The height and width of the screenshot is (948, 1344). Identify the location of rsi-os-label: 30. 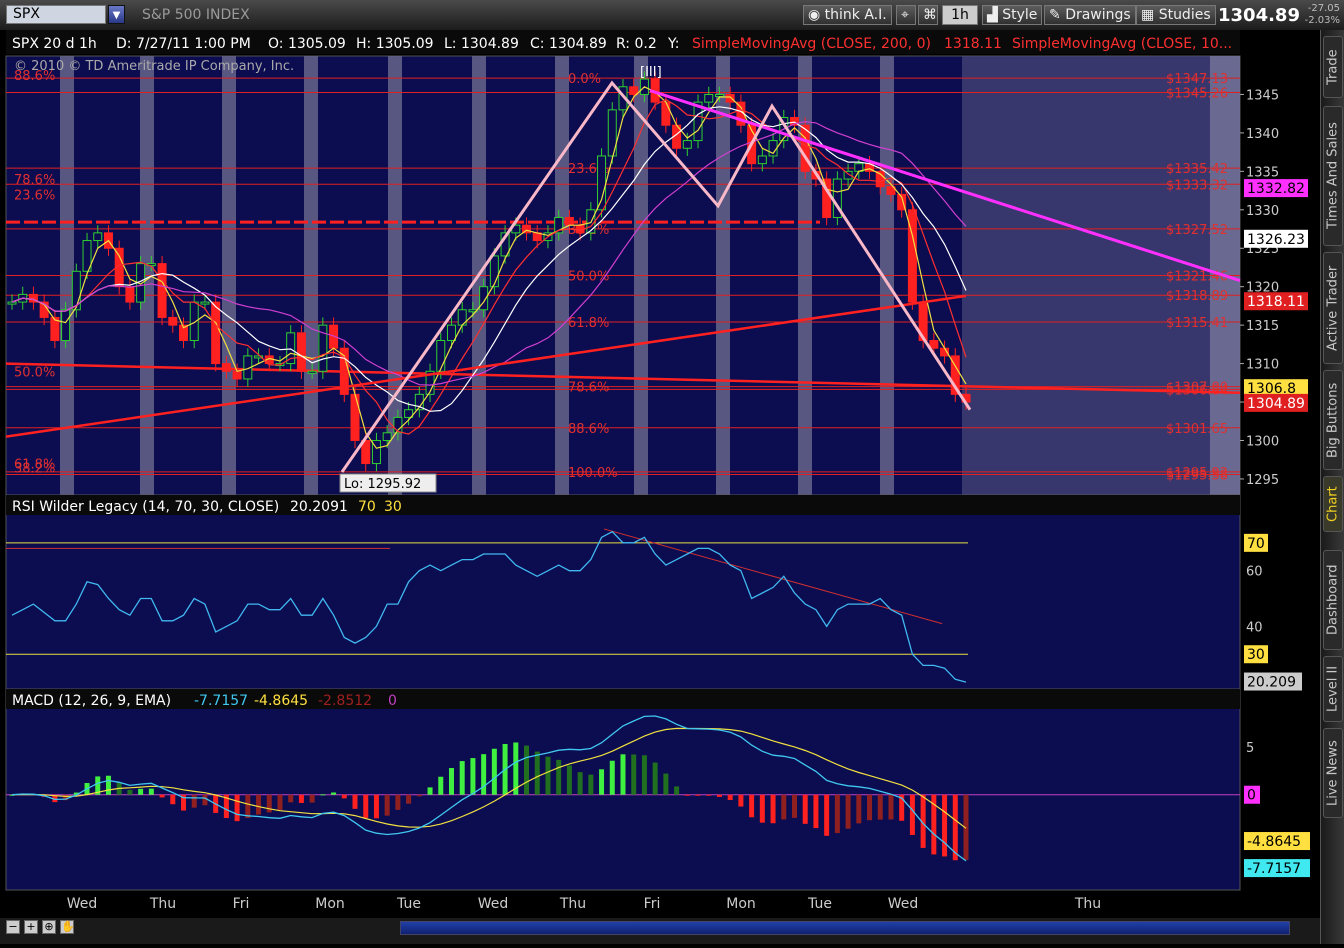
(393, 507).